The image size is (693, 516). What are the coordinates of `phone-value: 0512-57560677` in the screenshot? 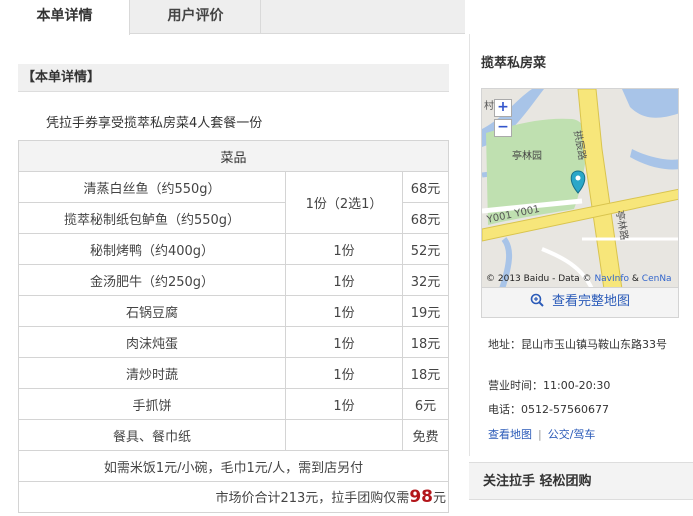 It's located at (565, 409).